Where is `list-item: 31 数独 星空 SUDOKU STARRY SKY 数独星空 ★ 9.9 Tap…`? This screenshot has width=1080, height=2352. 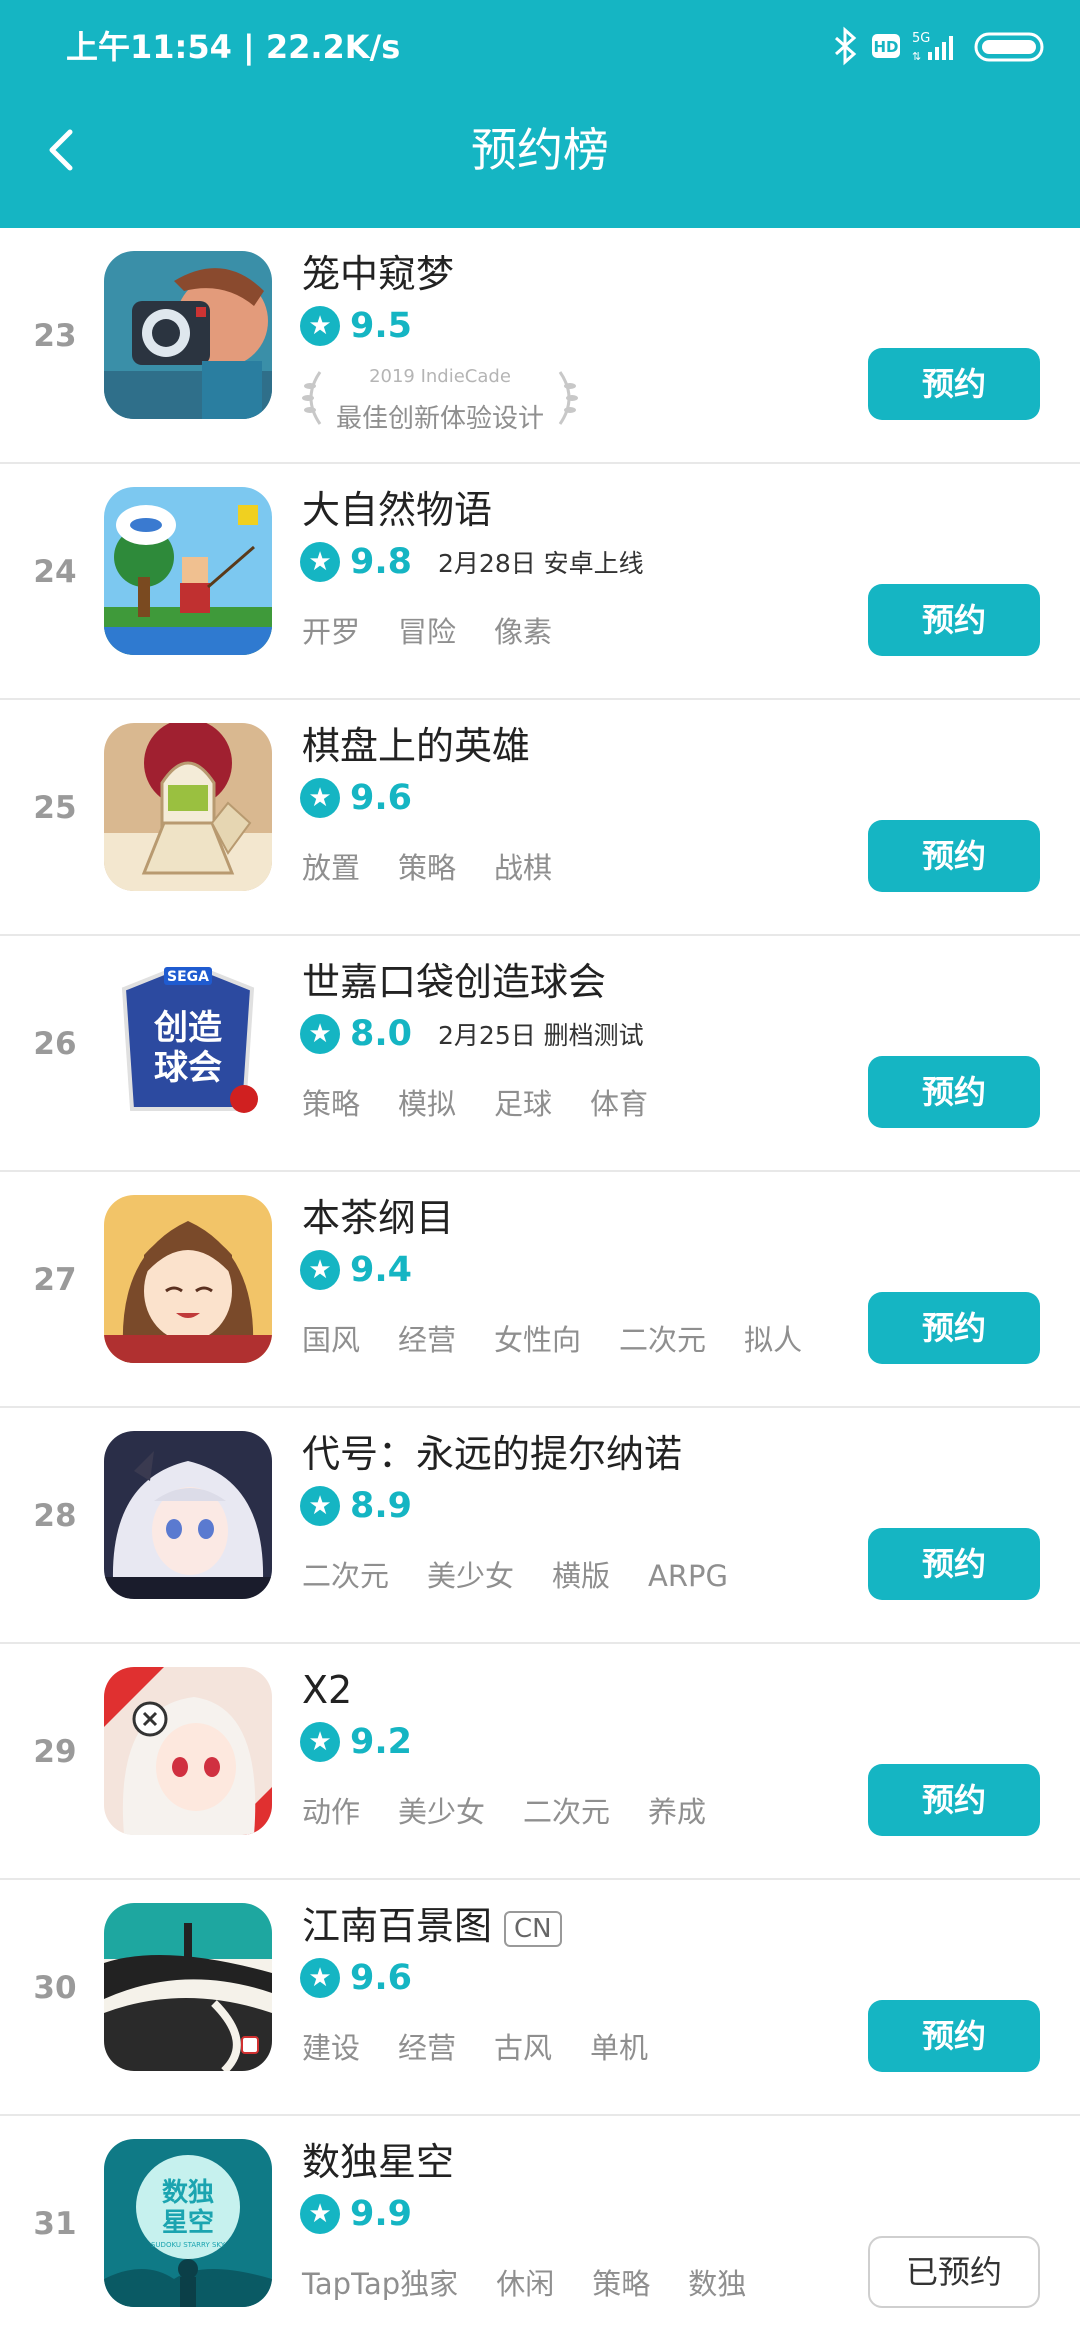 list-item: 31 数独 星空 SUDOKU STARRY SKY 数独星空 ★ 9.9 Tap… is located at coordinates (540, 2234).